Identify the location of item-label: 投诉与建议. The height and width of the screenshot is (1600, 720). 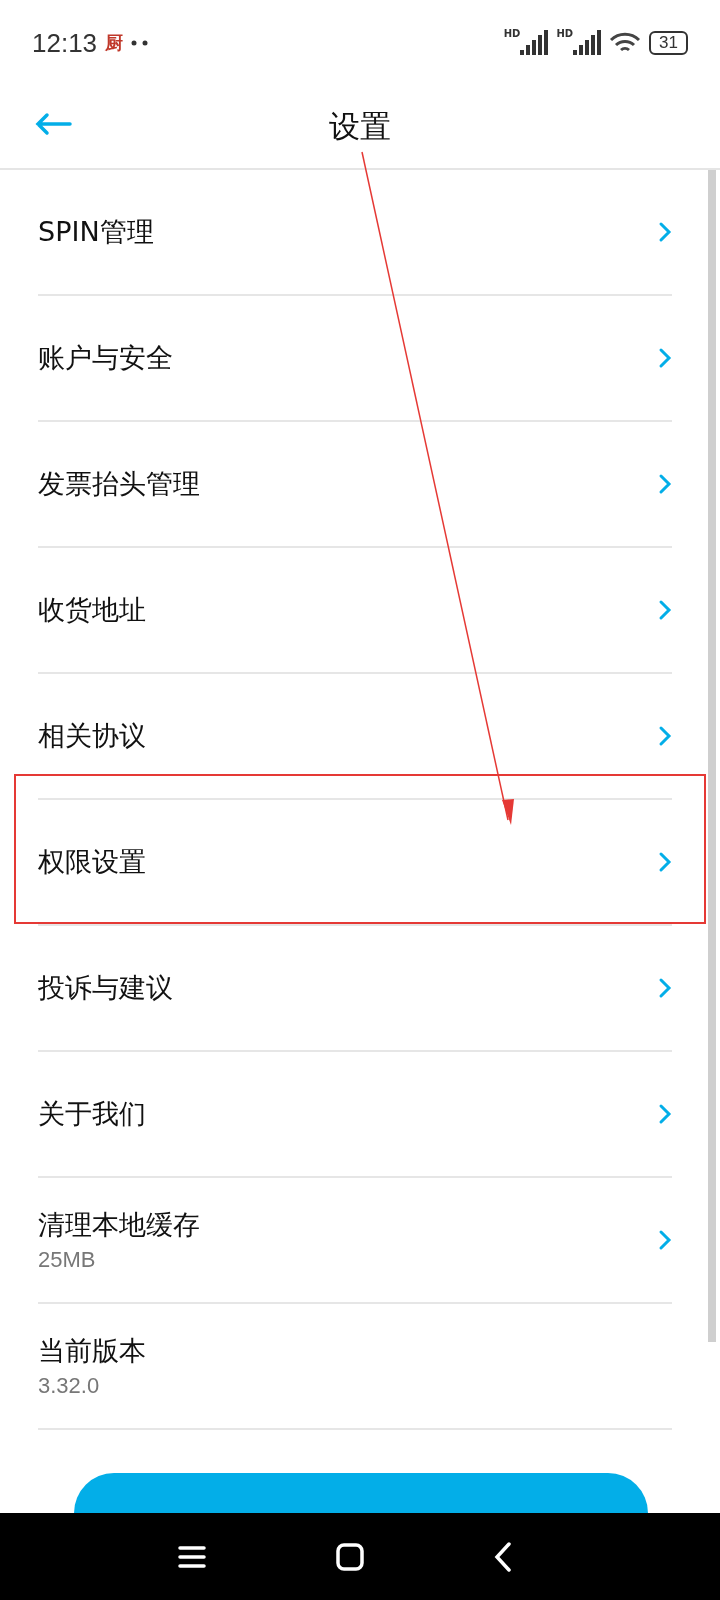
(105, 988).